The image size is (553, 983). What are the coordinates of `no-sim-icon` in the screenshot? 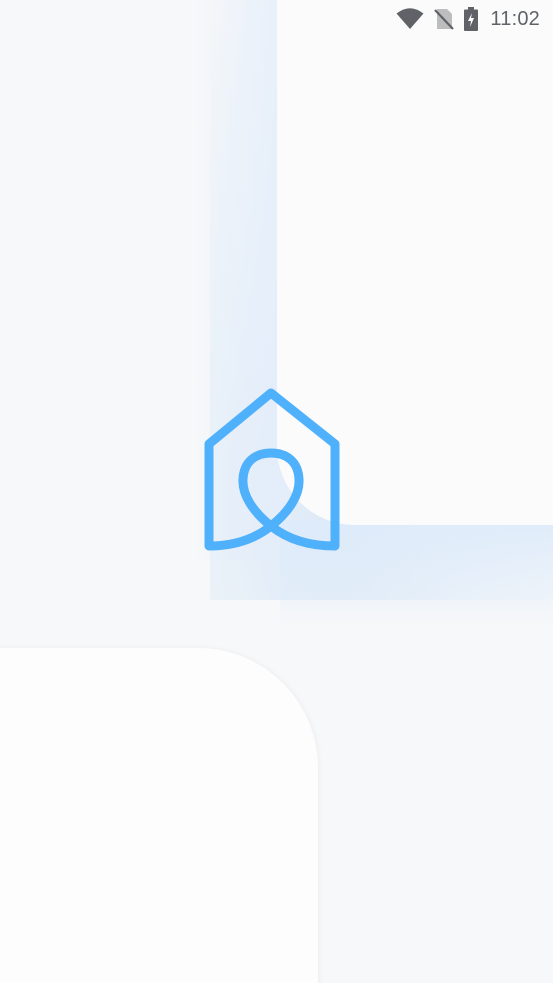 It's located at (444, 19).